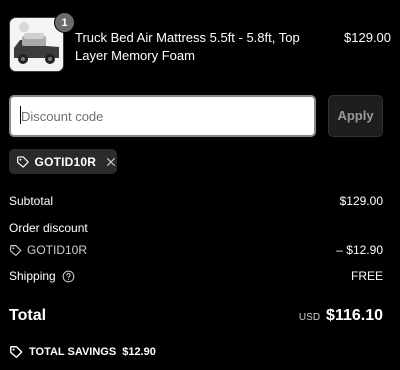 The width and height of the screenshot is (400, 370). What do you see at coordinates (309, 317) in the screenshot?
I see `currency-code: USD` at bounding box center [309, 317].